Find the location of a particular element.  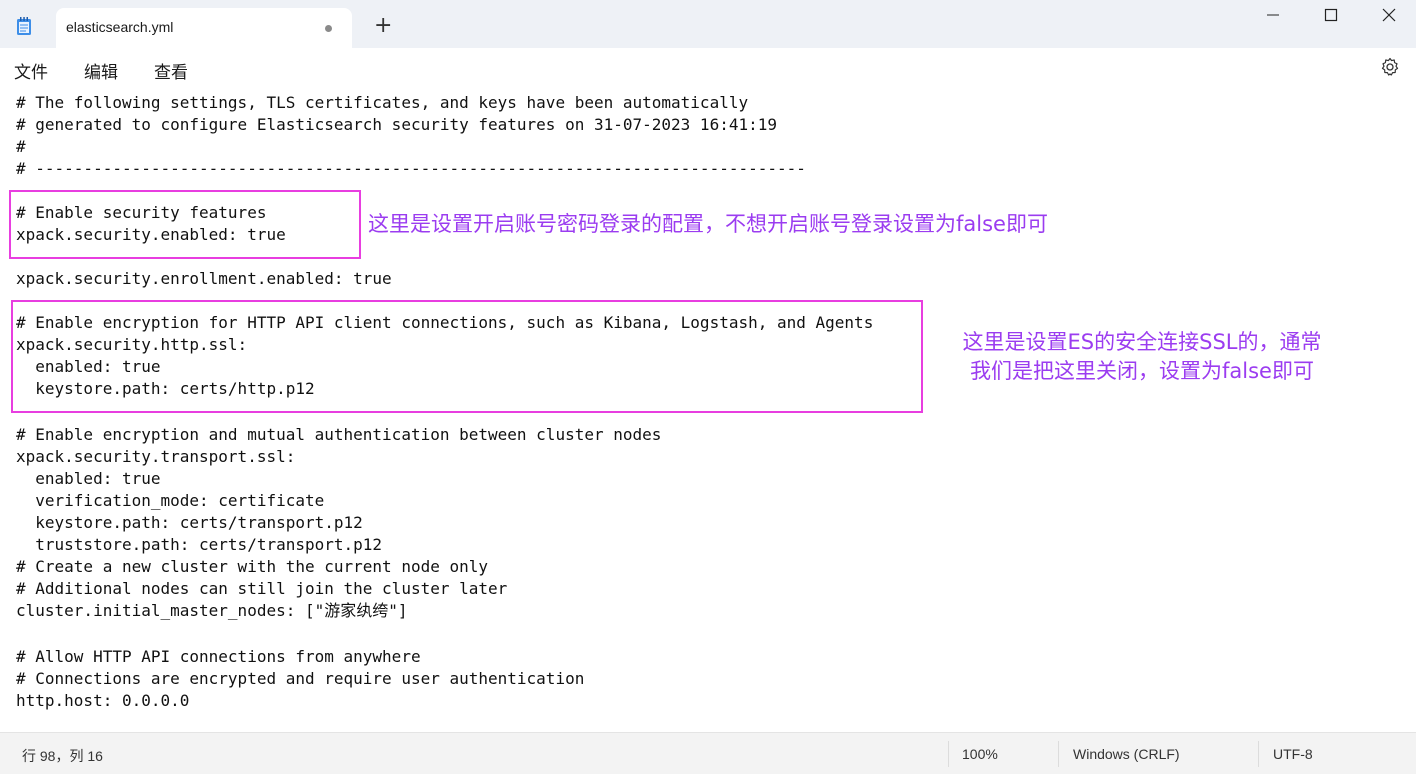

gear-icon is located at coordinates (1390, 67).